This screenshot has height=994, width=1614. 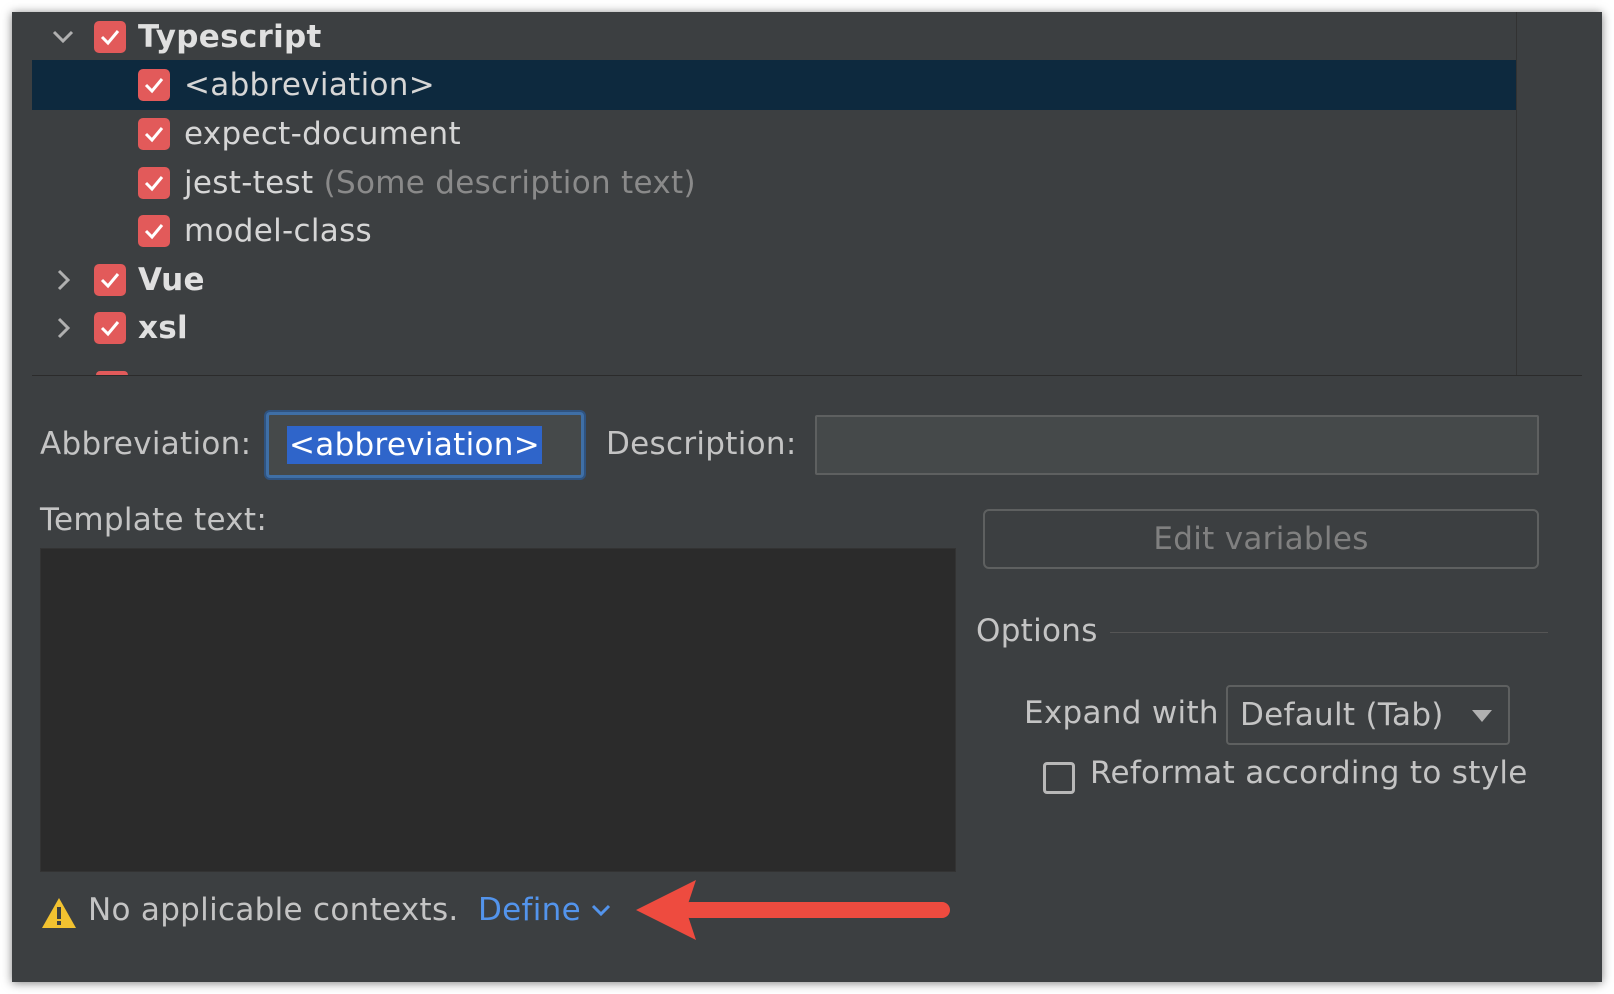 I want to click on dropdown-arrow-icon, so click(x=1482, y=716).